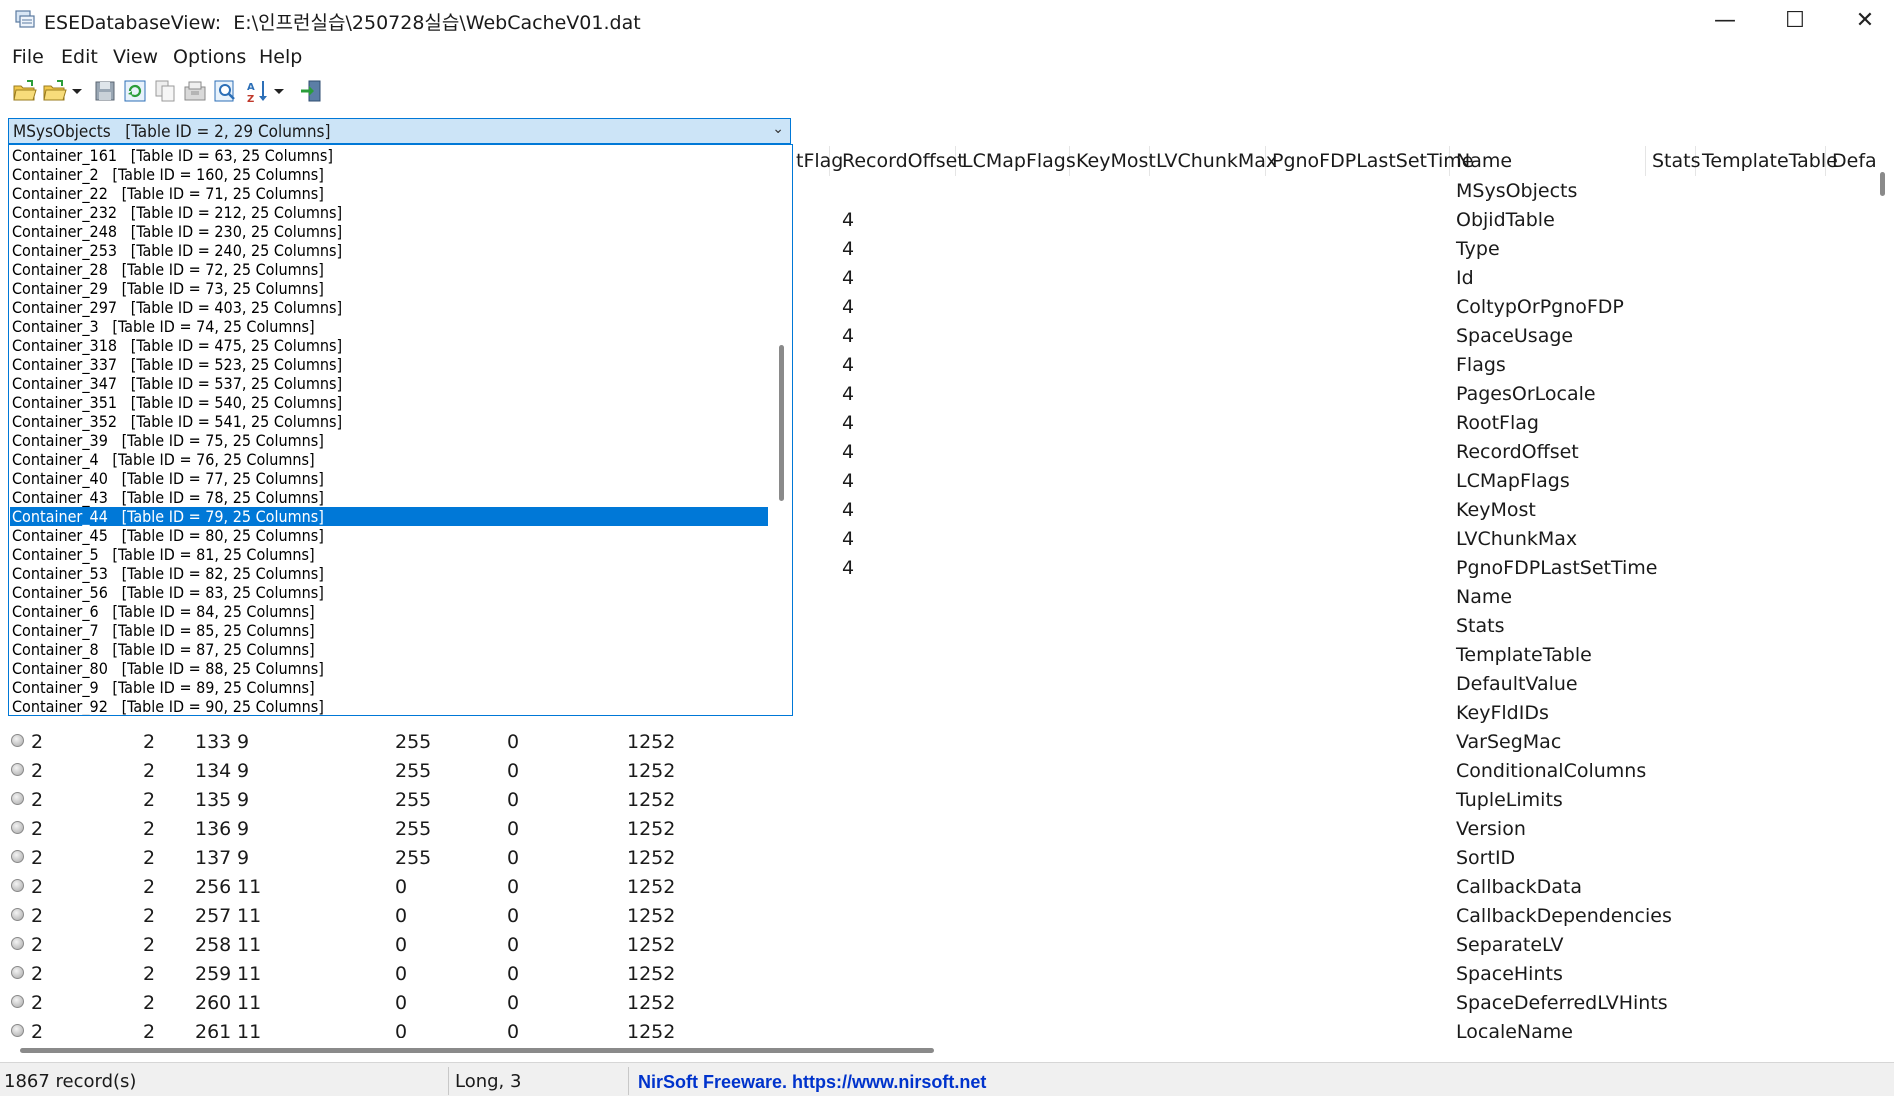  I want to click on find-icon, so click(225, 91).